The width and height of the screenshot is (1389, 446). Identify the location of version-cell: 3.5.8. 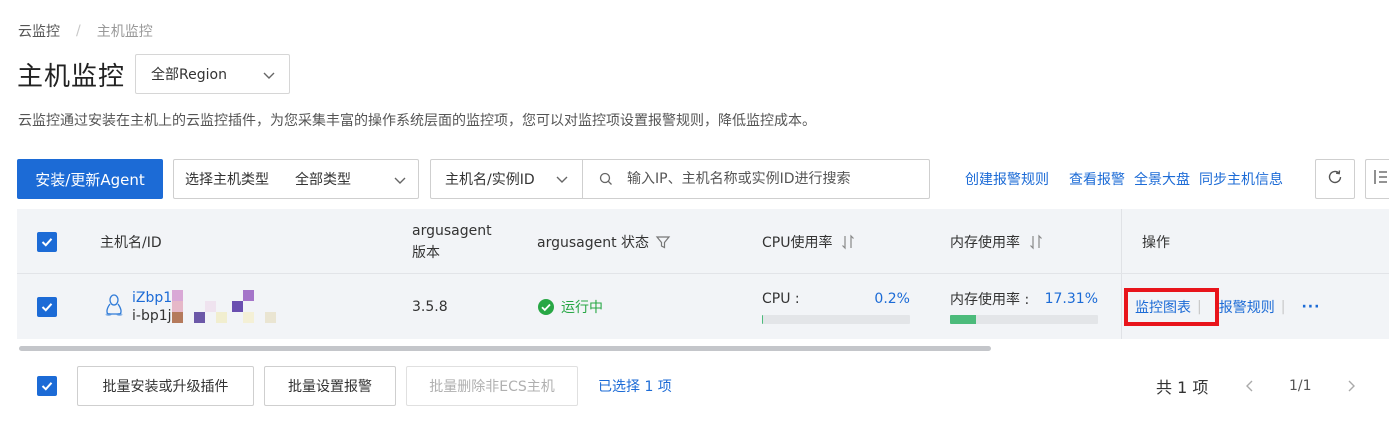
(430, 306).